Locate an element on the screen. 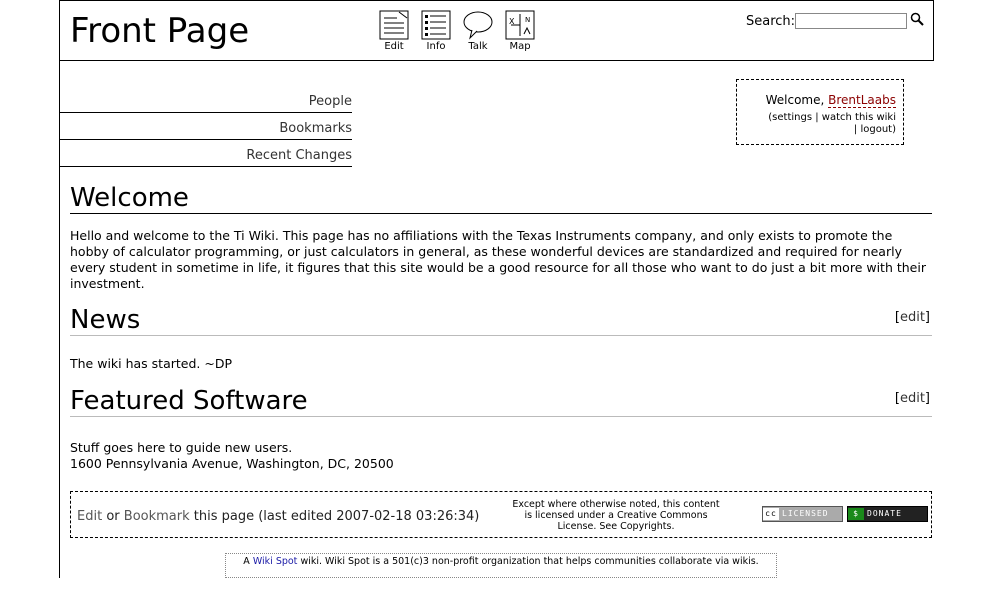 Image resolution: width=1000 pixels, height=613 pixels. nav-item-bookmarks: Bookmarks is located at coordinates (206, 129).